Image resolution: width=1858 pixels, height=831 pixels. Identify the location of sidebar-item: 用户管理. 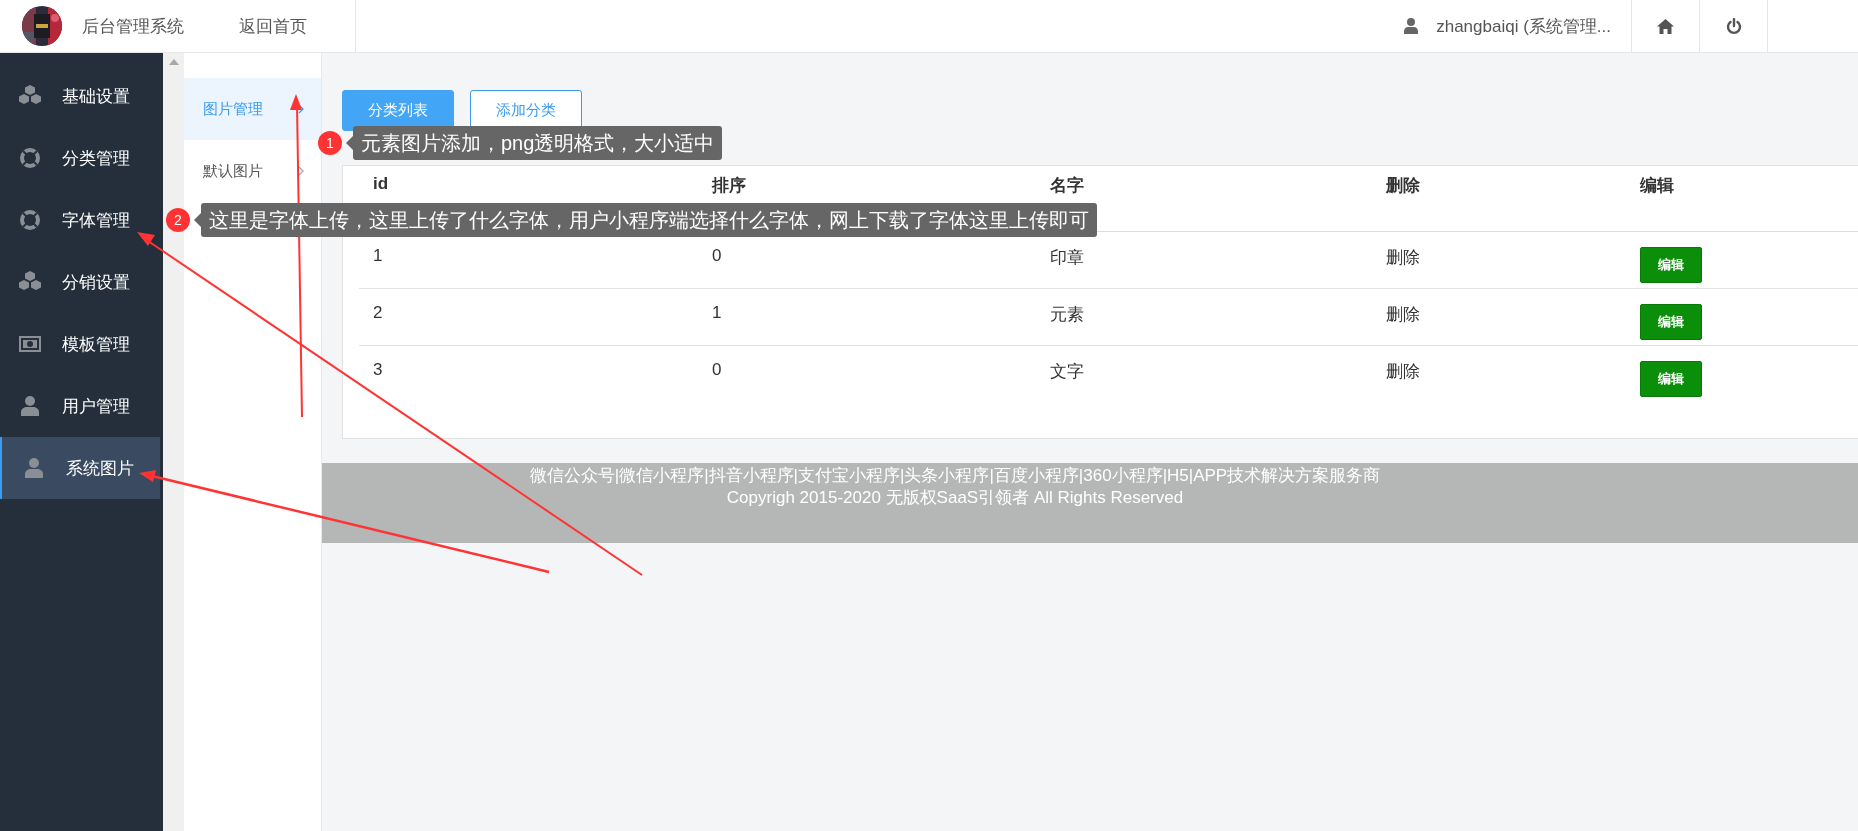
(81, 406).